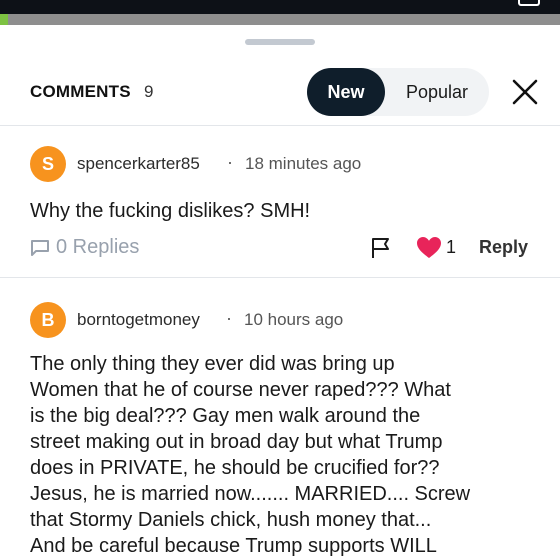  I want to click on sort-toggle: New Popular, so click(398, 92).